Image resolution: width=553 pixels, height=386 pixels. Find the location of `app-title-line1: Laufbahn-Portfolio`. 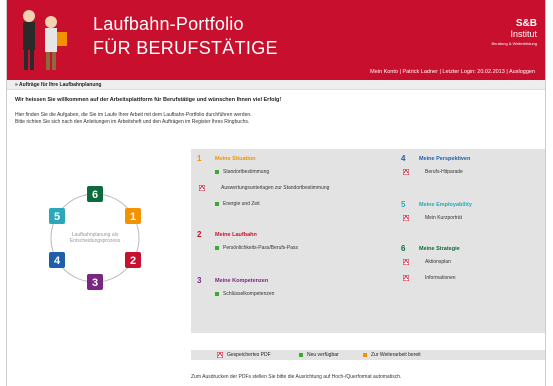

app-title-line1: Laufbahn-Portfolio is located at coordinates (168, 24).